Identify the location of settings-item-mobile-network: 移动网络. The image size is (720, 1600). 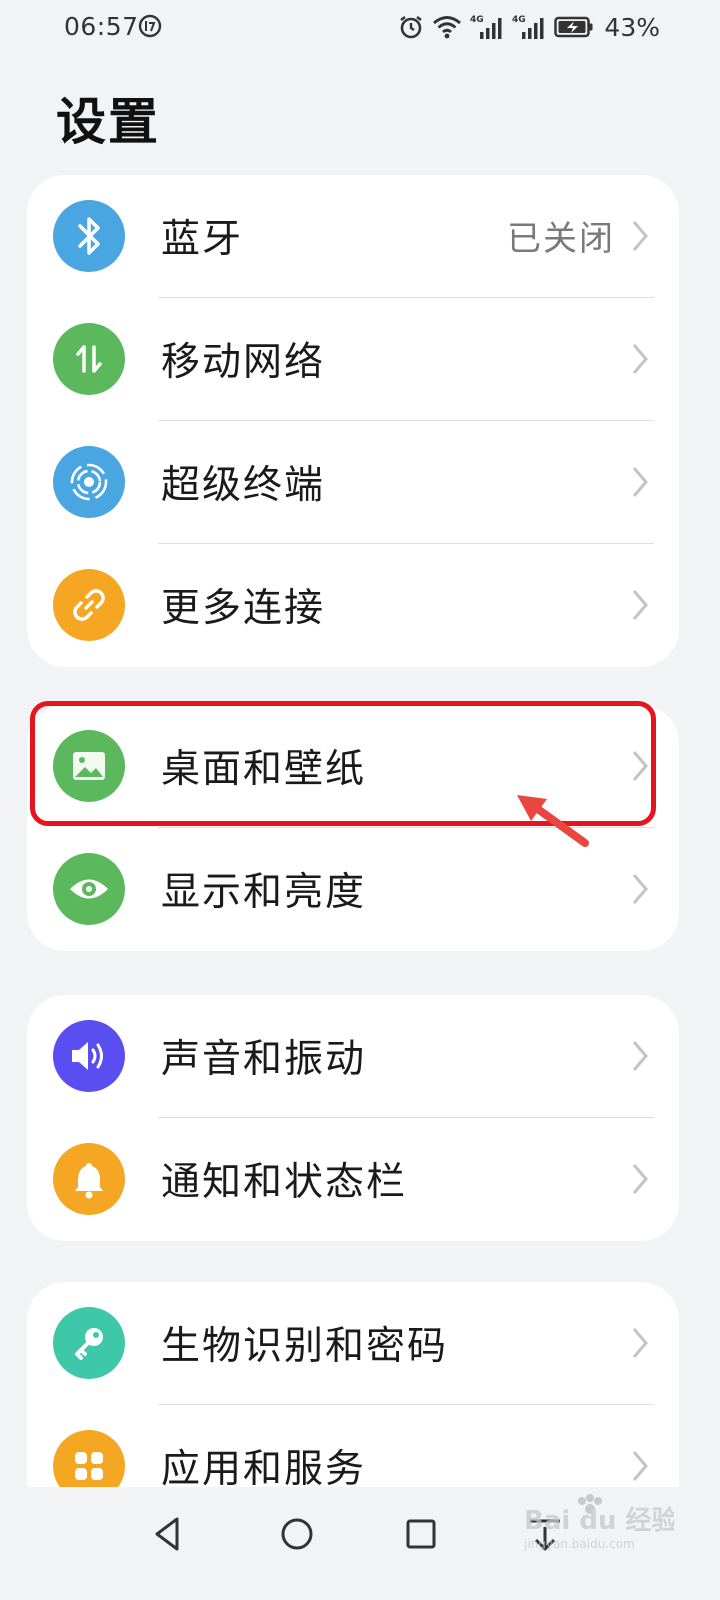
(353, 359).